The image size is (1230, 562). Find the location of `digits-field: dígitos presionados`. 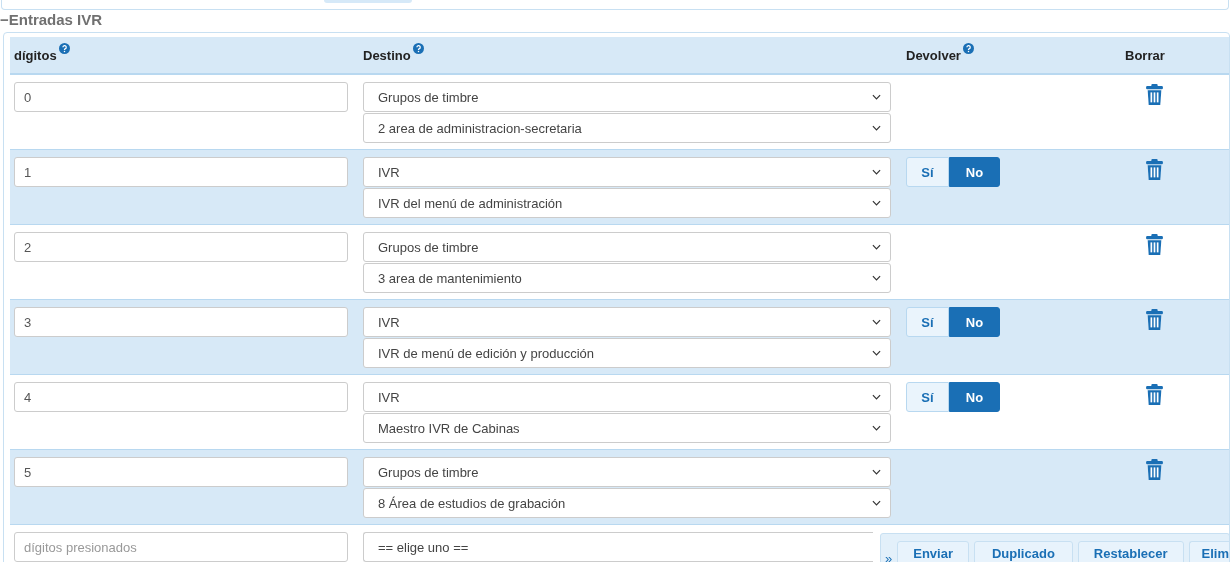

digits-field: dígitos presionados is located at coordinates (181, 547).